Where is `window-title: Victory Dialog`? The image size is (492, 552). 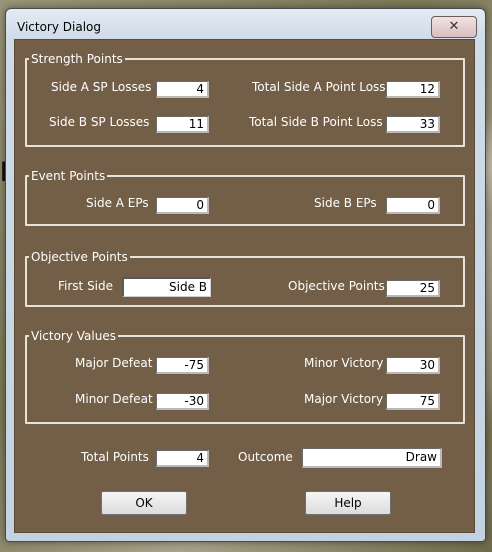 window-title: Victory Dialog is located at coordinates (59, 27).